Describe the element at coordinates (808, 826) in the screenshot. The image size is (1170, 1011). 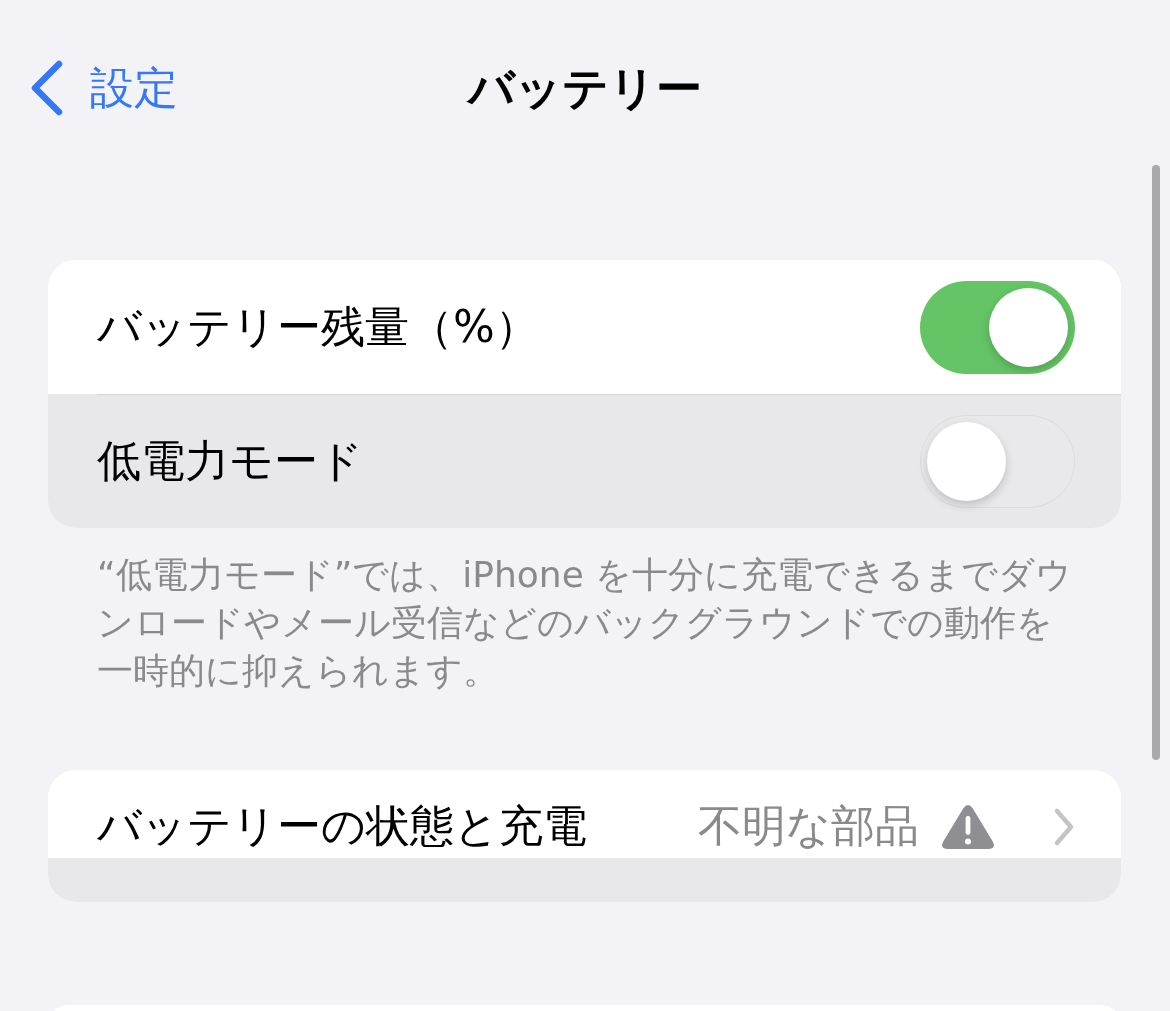
I see `row-value: 不明な部品` at that location.